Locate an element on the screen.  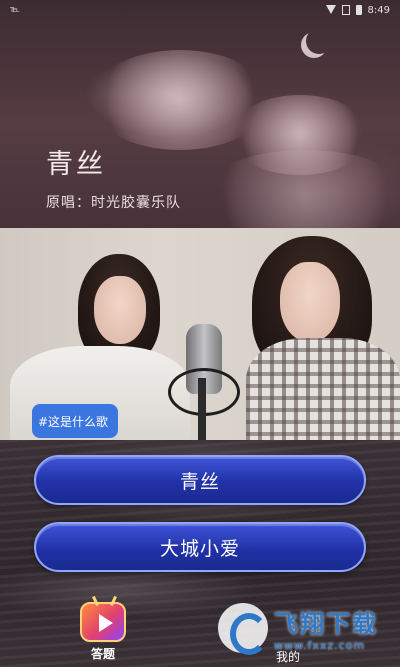
status-bar: ℡ 8:49 is located at coordinates (200, 10).